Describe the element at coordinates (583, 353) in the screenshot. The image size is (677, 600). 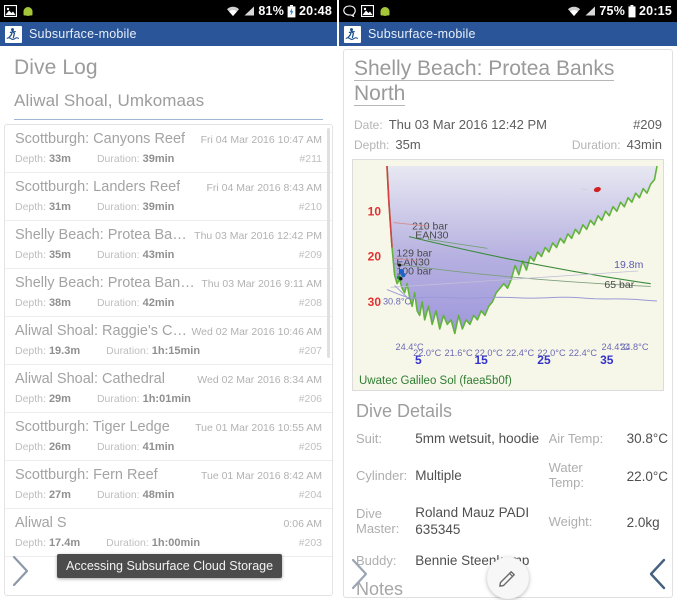
I see `svg-text: 22.4°C` at that location.